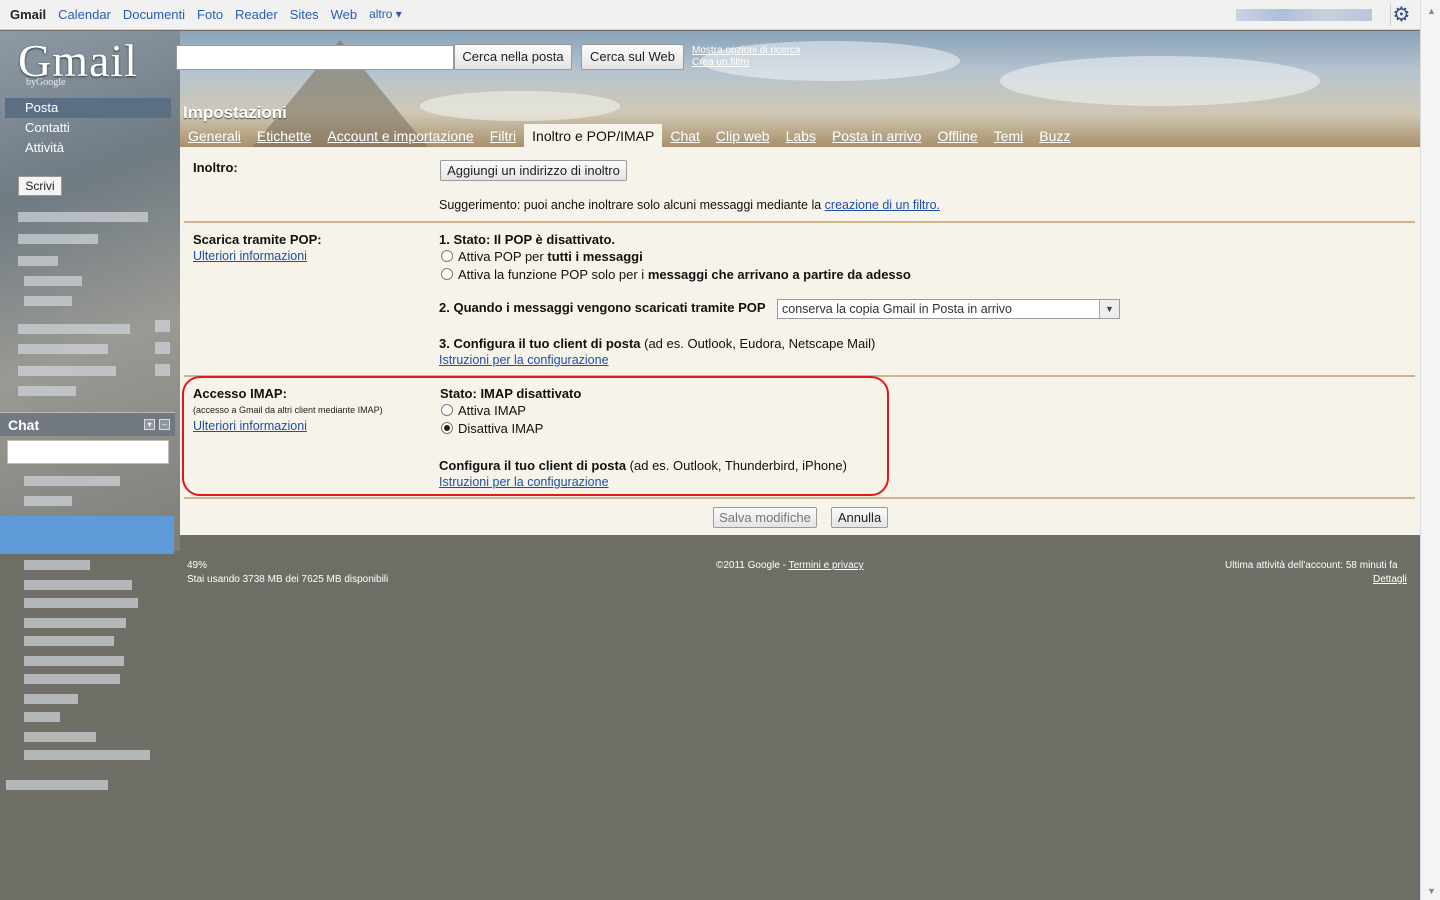 The height and width of the screenshot is (900, 1440). Describe the element at coordinates (28, 14) in the screenshot. I see `link-gmail: Gmail` at that location.